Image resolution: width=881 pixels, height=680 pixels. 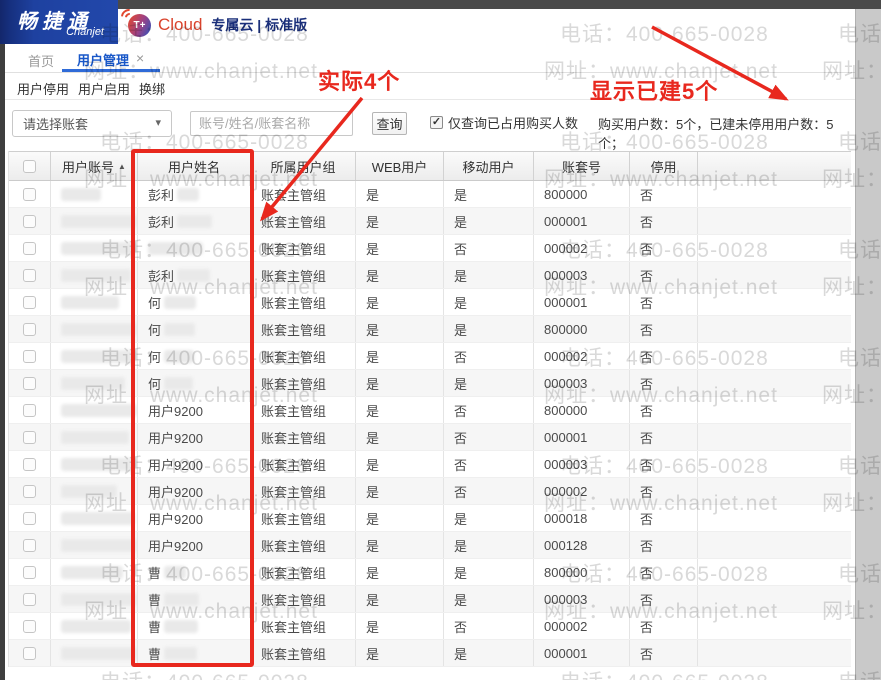 I want to click on col-header-acctno: 账套号, so click(x=582, y=166).